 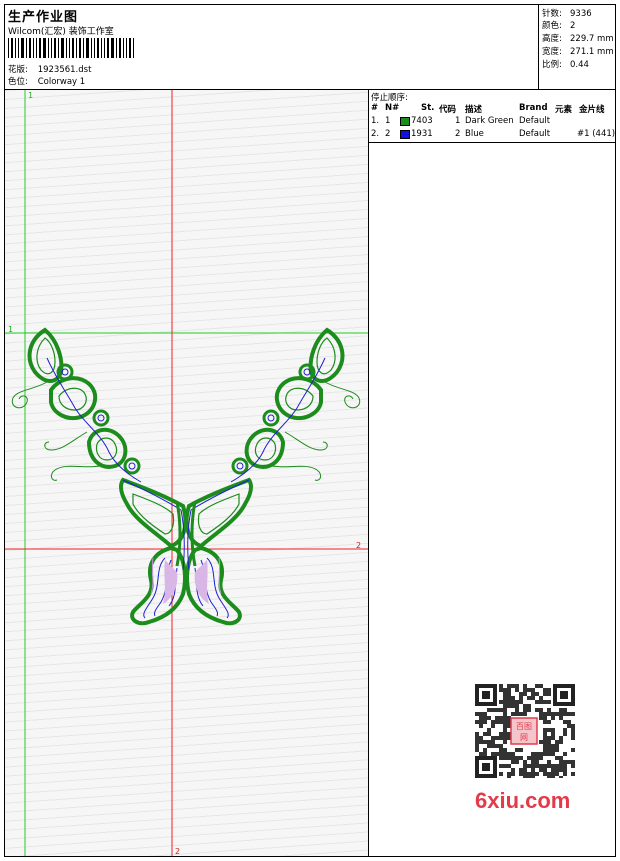 I want to click on guide-label-bottom: 2, so click(x=177, y=851).